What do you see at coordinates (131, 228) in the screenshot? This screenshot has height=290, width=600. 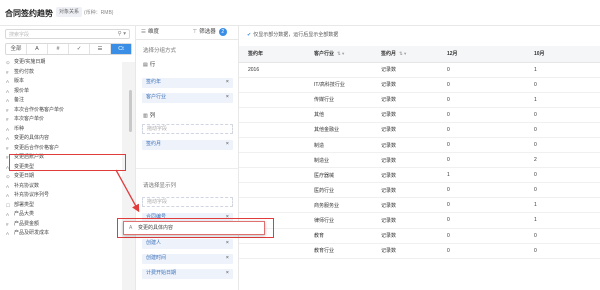 I see `text-type-icon: A` at bounding box center [131, 228].